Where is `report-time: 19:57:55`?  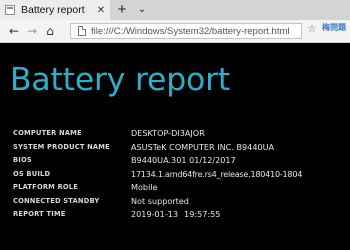 report-time: 19:57:55 is located at coordinates (202, 214).